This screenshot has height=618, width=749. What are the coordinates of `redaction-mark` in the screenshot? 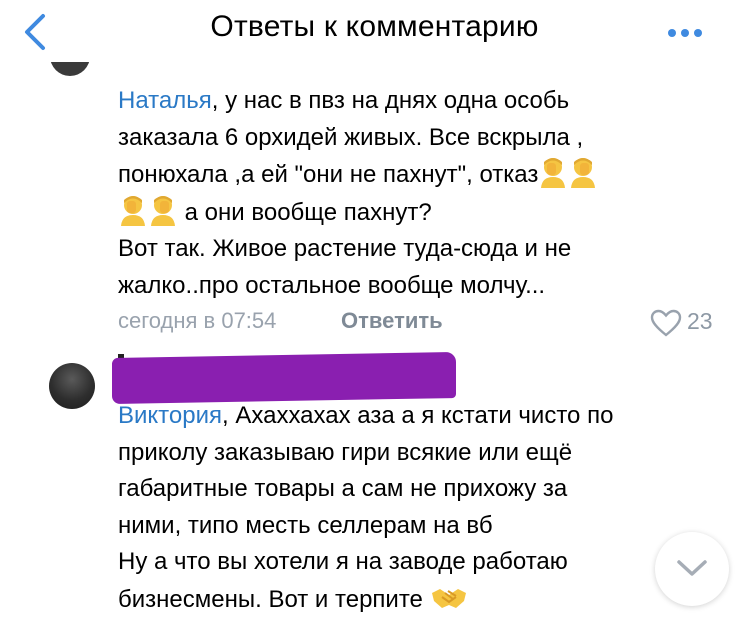 It's located at (284, 378).